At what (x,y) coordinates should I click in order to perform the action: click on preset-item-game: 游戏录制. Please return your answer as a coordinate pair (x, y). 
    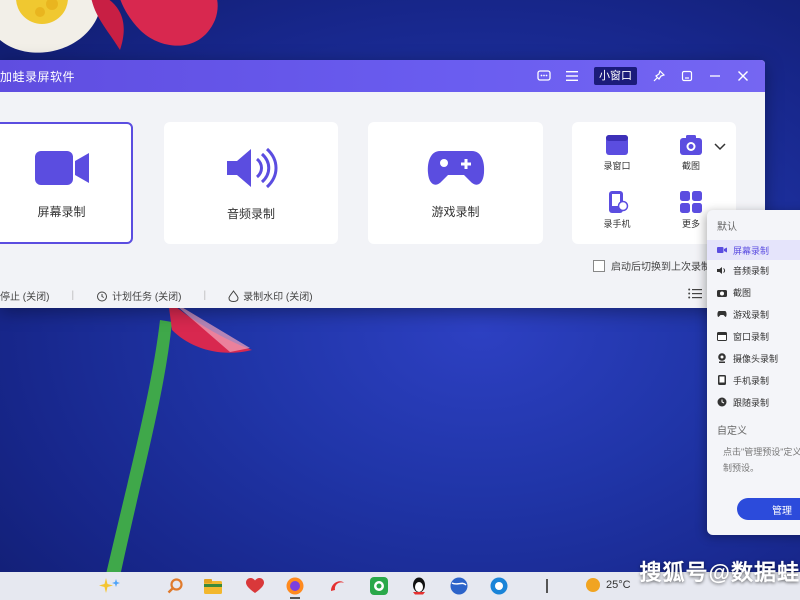
    Looking at the image, I should click on (753, 314).